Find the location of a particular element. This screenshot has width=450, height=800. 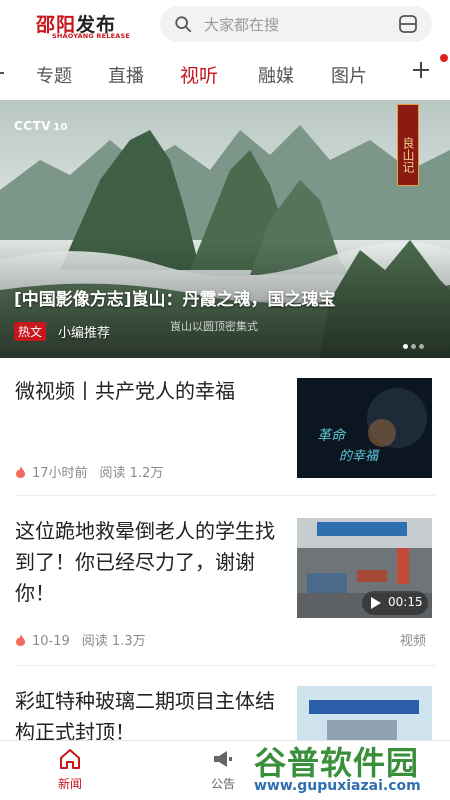

channel-number: 10 is located at coordinates (61, 127).